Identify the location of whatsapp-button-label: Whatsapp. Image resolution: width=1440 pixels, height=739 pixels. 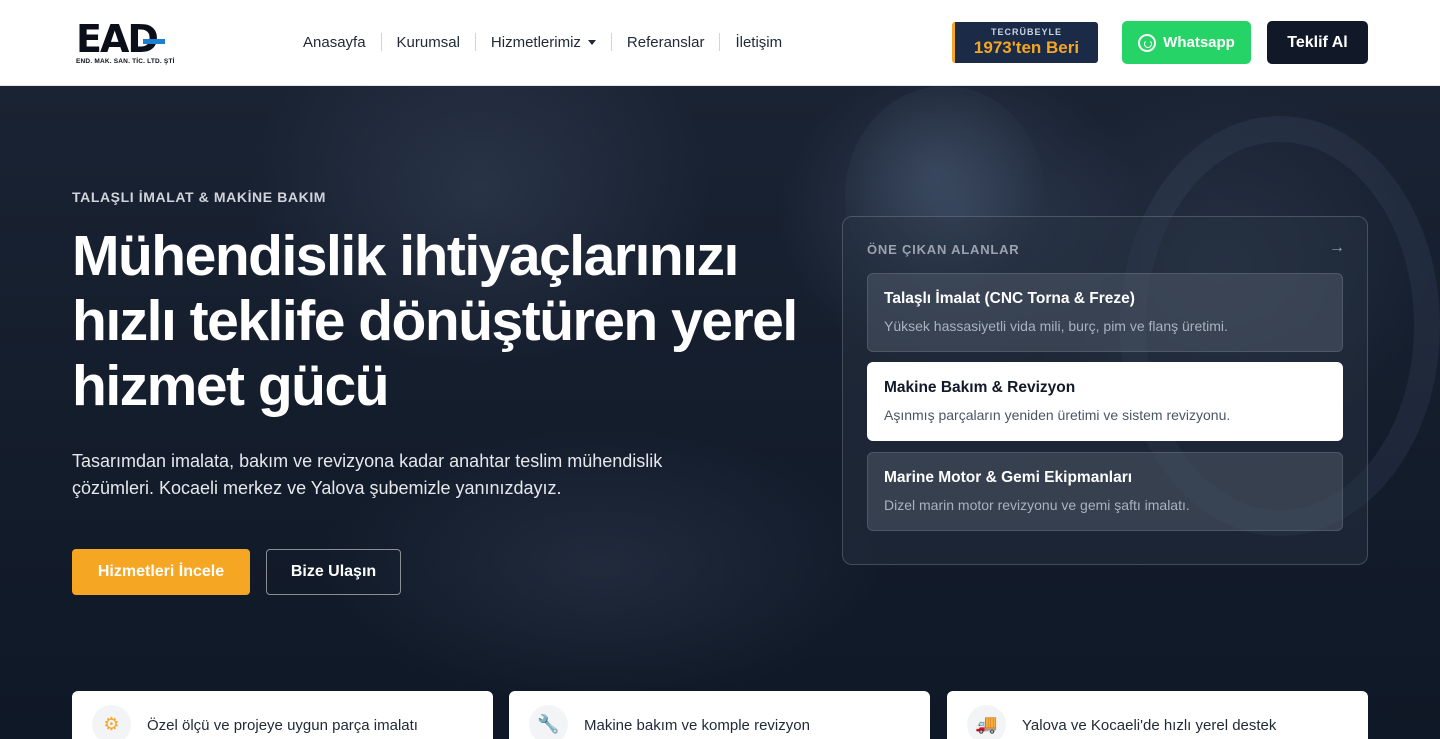
(1199, 42).